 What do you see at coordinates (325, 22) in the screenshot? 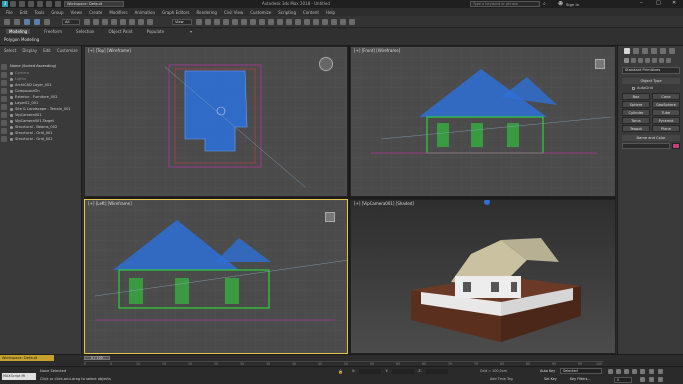
I see `material-editor-icon` at bounding box center [325, 22].